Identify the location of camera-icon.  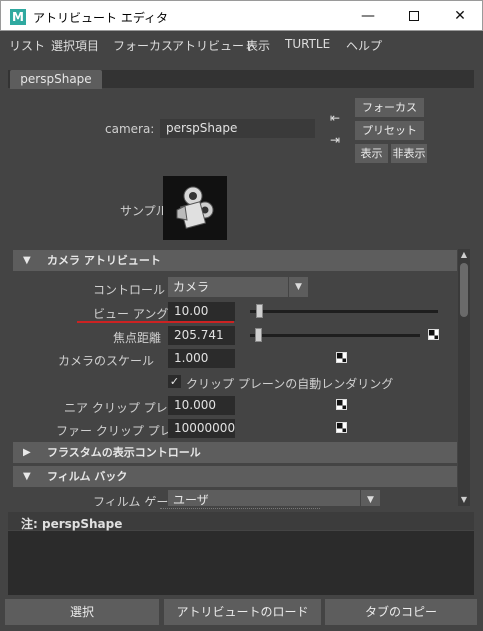
(195, 208).